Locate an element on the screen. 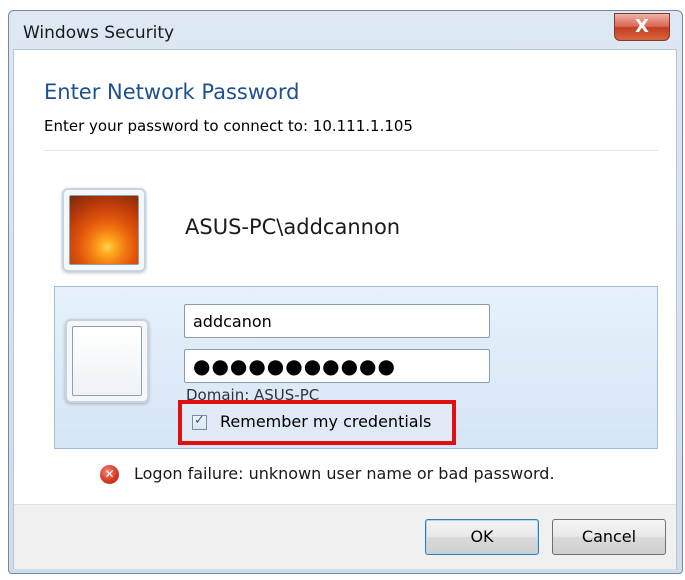  remember-credentials-checkbox: ✓ is located at coordinates (199, 421).